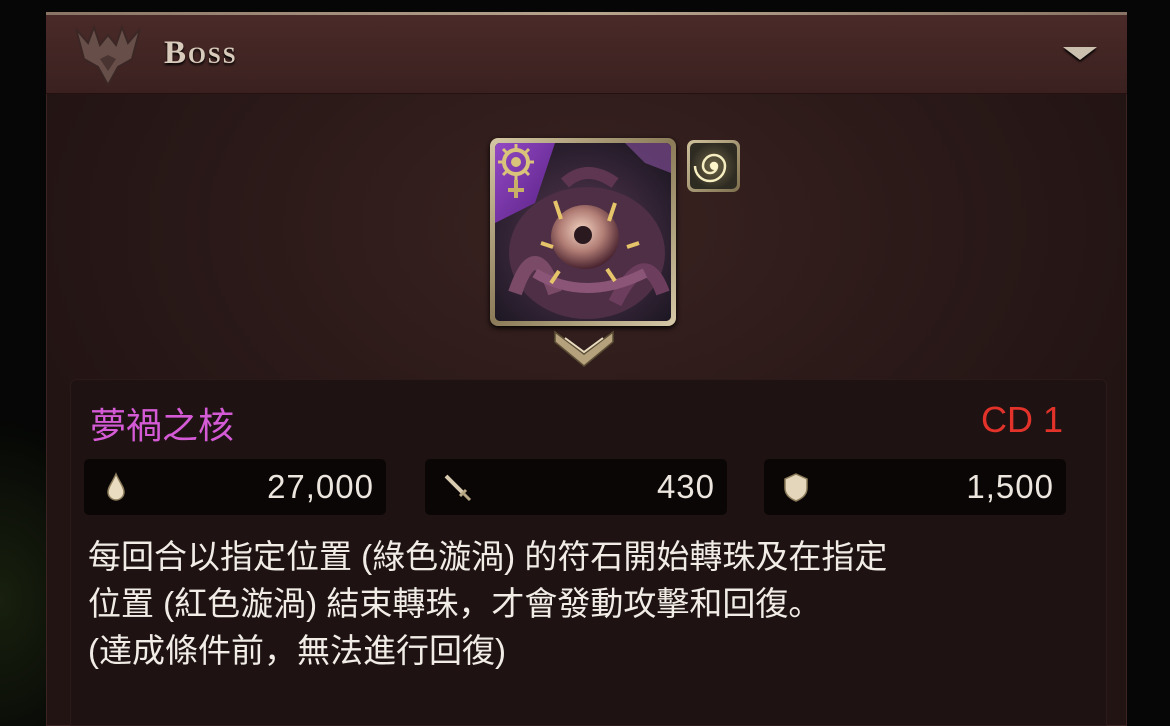 The image size is (1170, 726). Describe the element at coordinates (915, 487) in the screenshot. I see `defense-stat: 1,500` at that location.